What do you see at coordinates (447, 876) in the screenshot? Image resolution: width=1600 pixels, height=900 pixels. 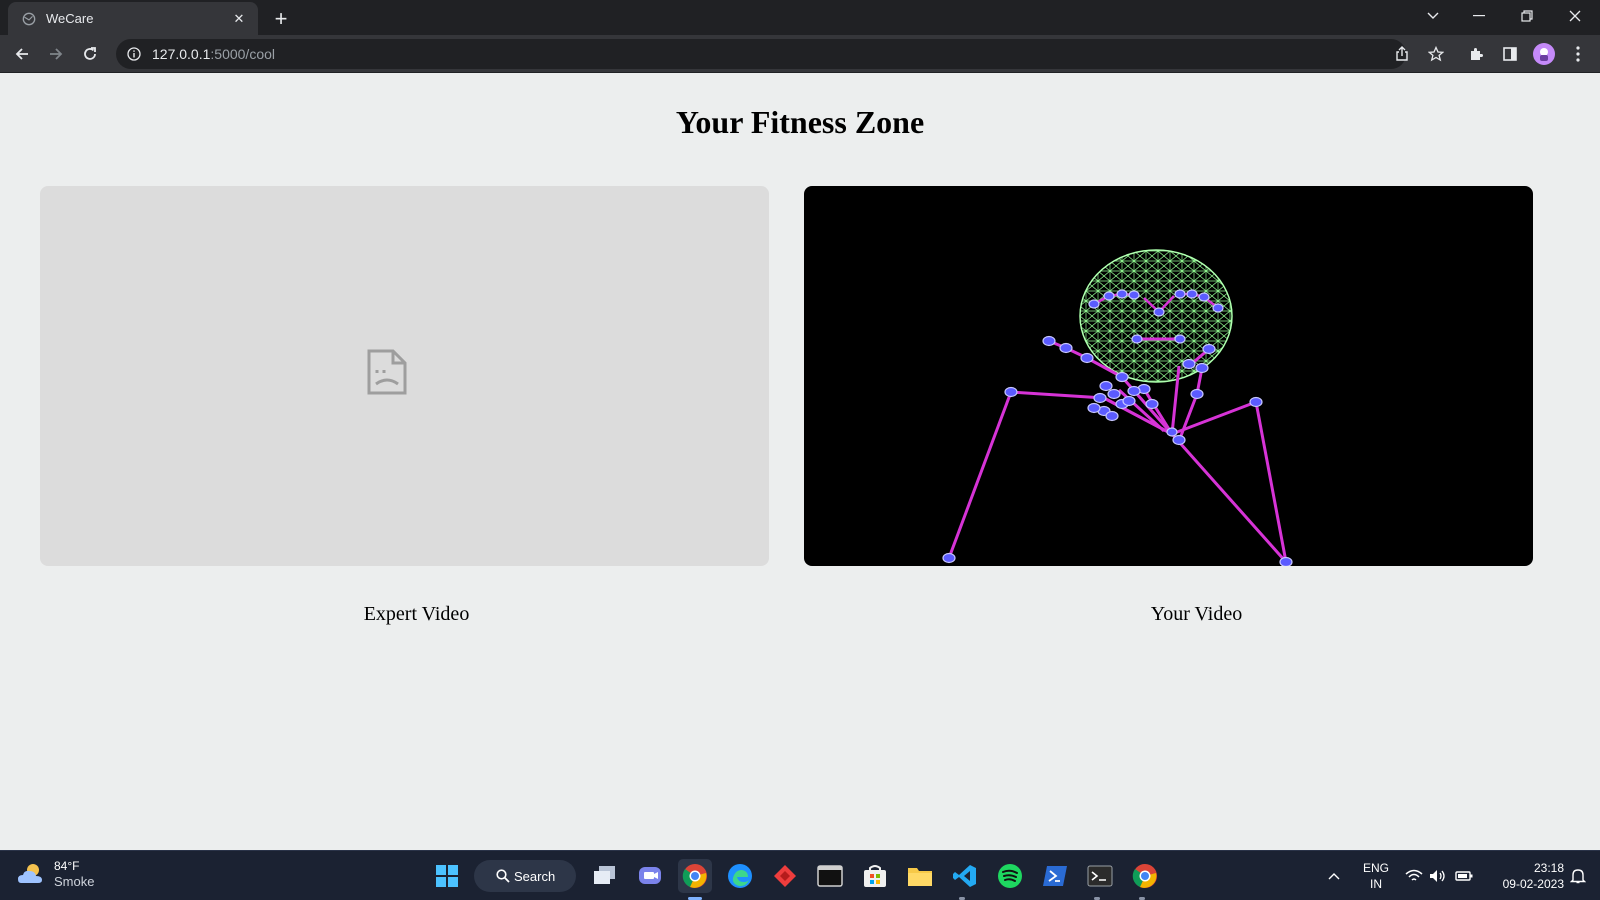 I see `windows-start-icon` at bounding box center [447, 876].